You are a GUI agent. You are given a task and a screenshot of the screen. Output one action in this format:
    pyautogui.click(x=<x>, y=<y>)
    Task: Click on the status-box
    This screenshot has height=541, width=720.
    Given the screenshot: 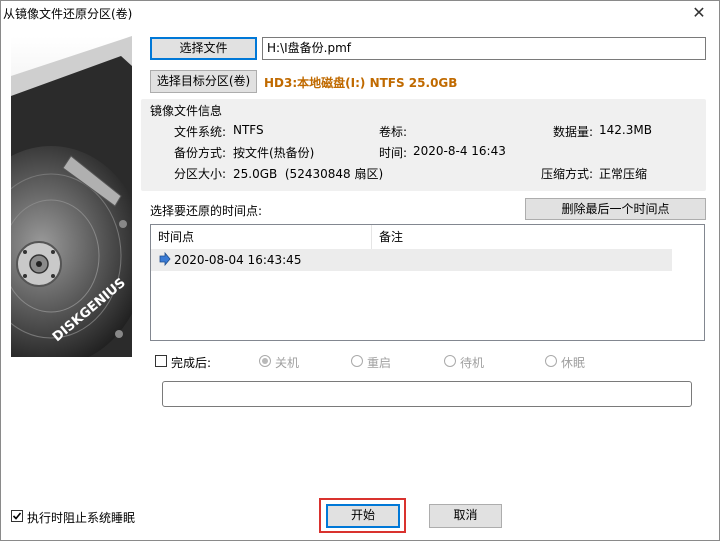 What is the action you would take?
    pyautogui.click(x=427, y=394)
    